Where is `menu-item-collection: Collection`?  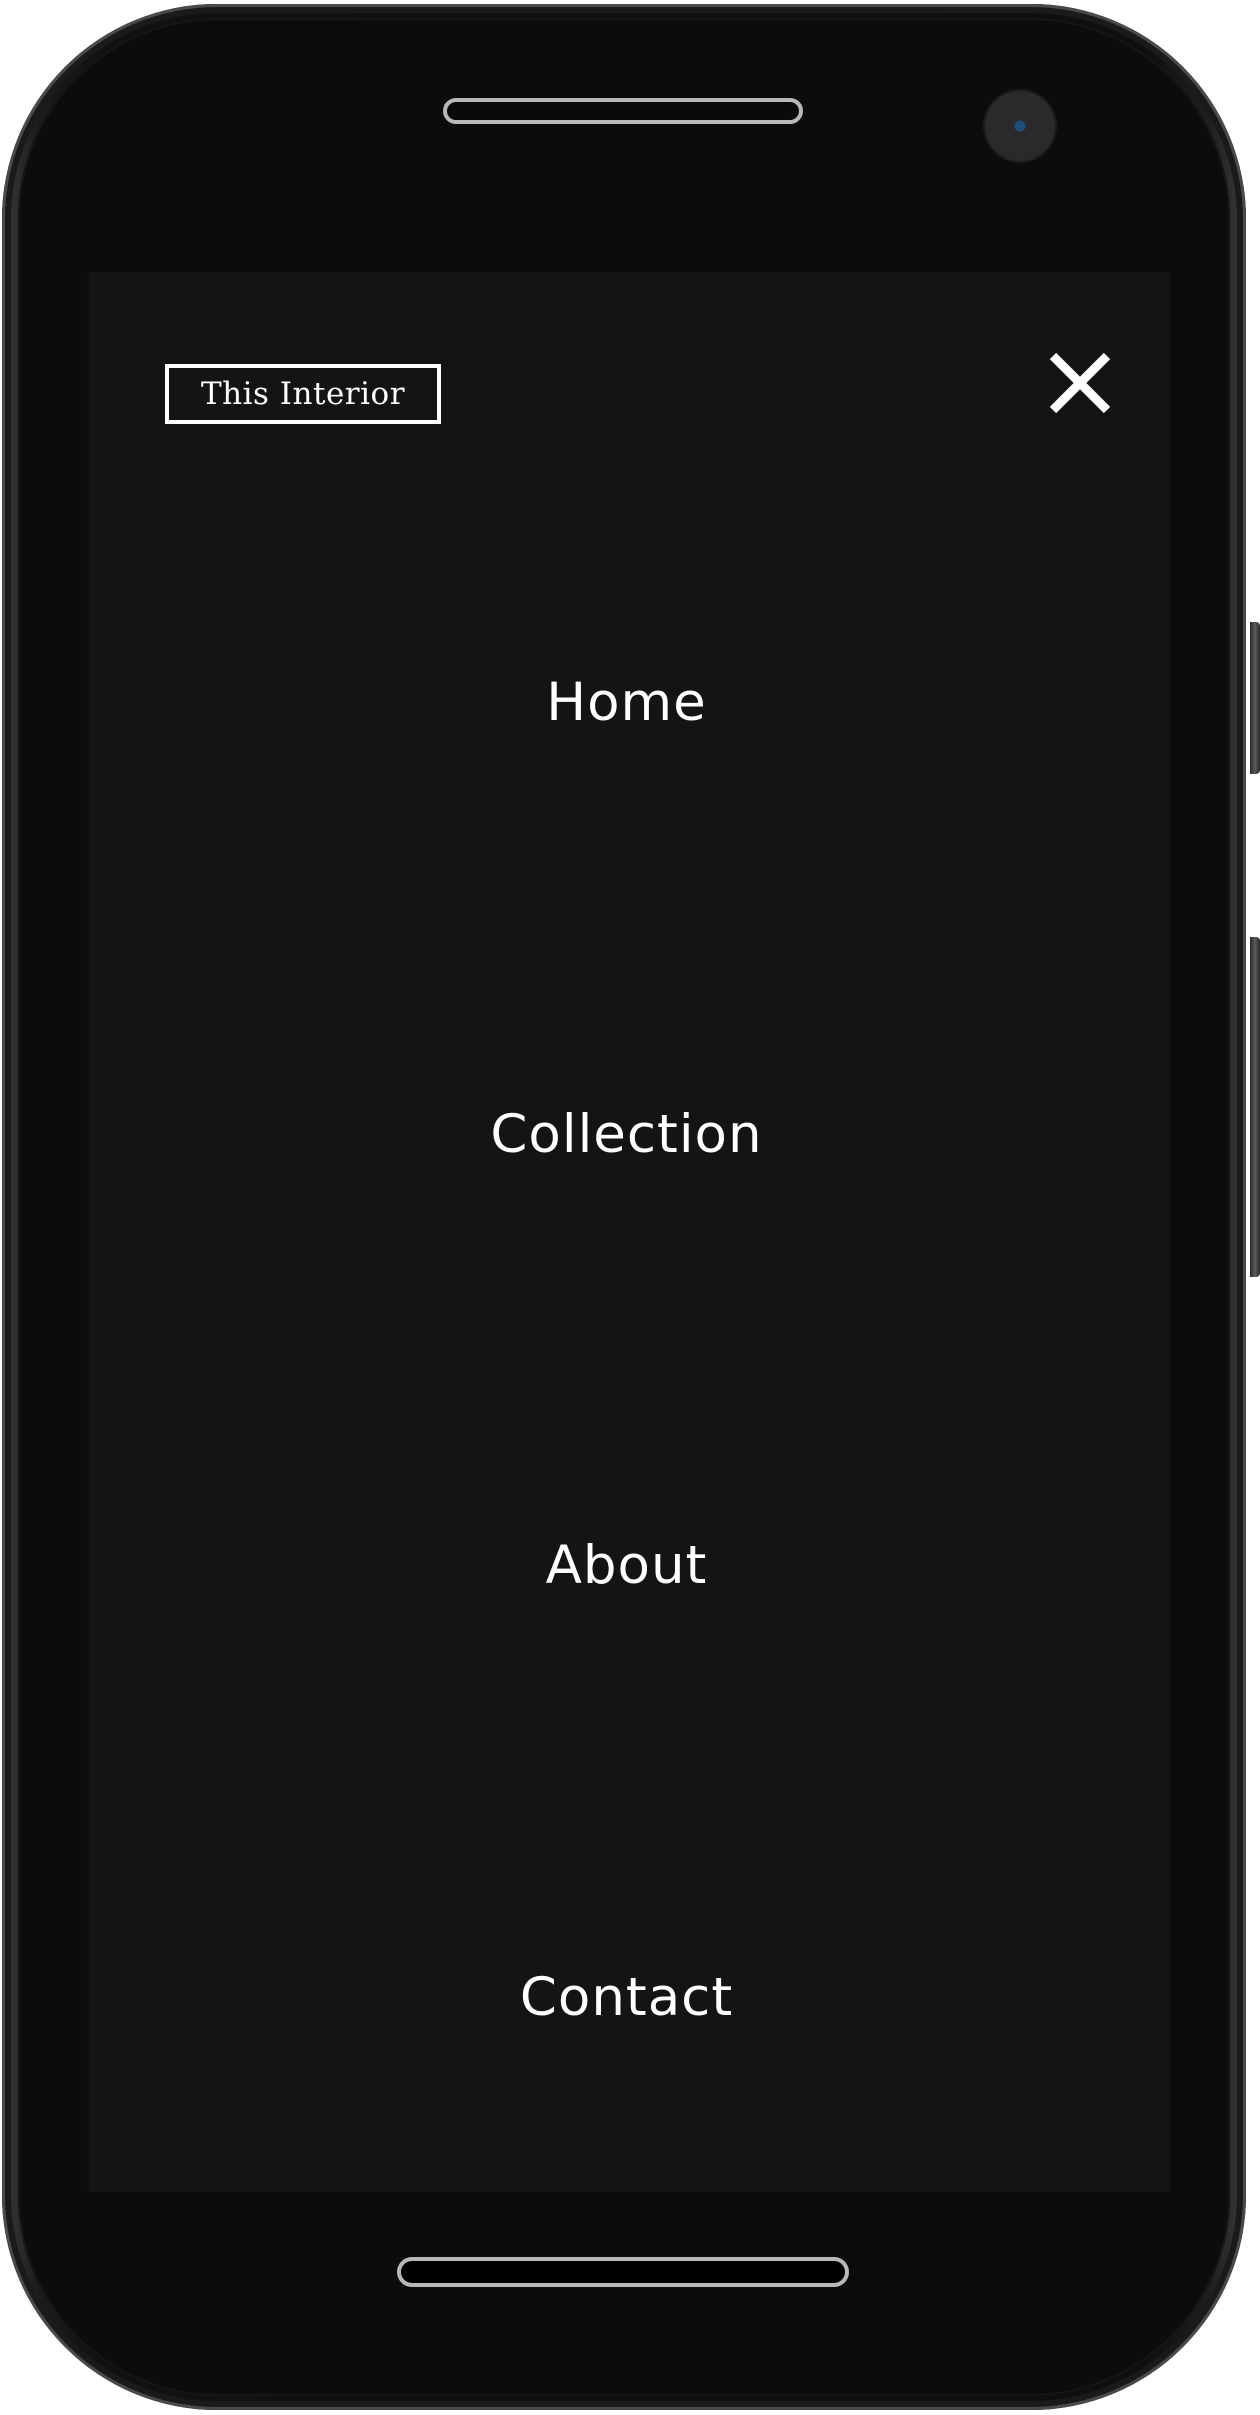 menu-item-collection: Collection is located at coordinates (626, 1135).